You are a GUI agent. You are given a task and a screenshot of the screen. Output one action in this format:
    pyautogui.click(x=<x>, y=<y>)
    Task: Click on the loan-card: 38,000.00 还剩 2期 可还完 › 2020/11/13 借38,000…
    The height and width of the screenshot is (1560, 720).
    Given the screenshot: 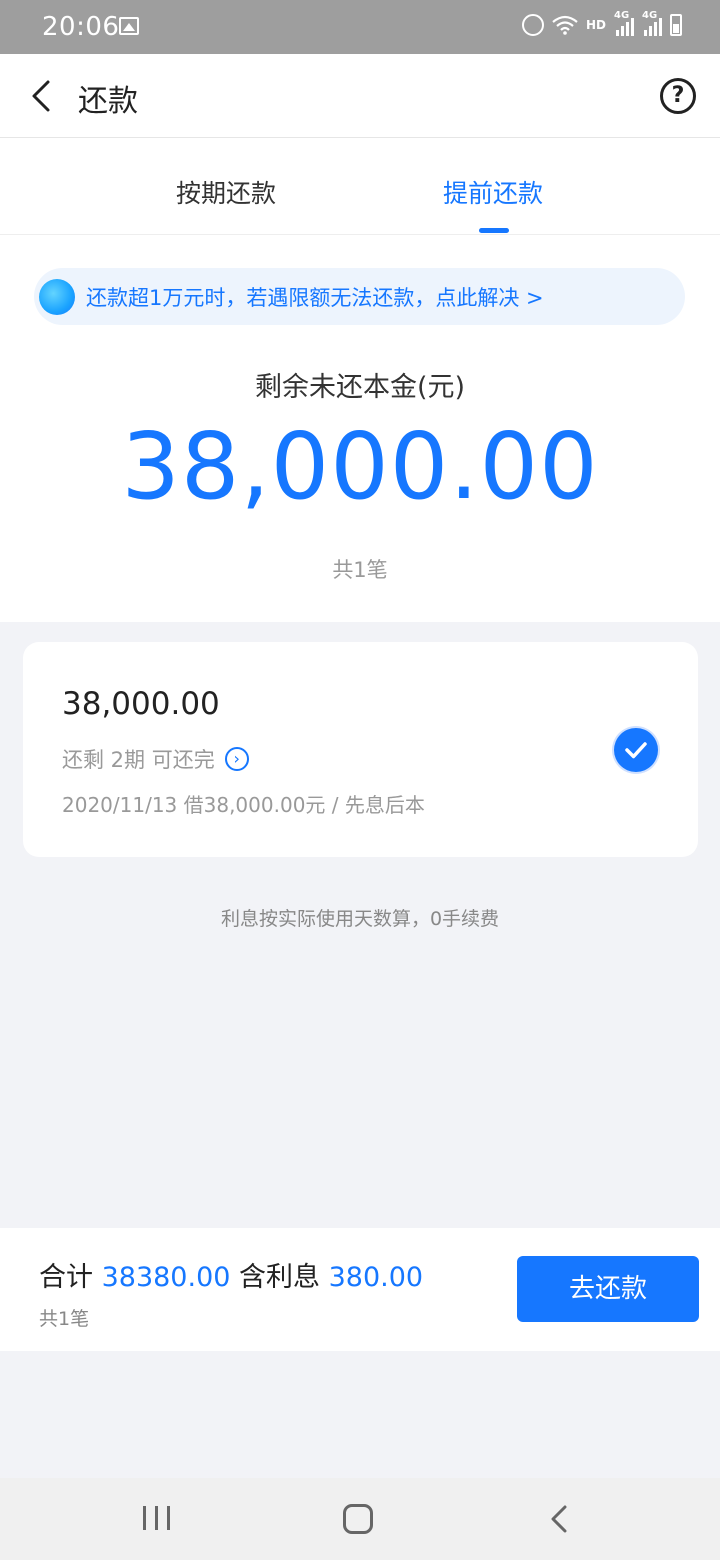 What is the action you would take?
    pyautogui.click(x=360, y=749)
    